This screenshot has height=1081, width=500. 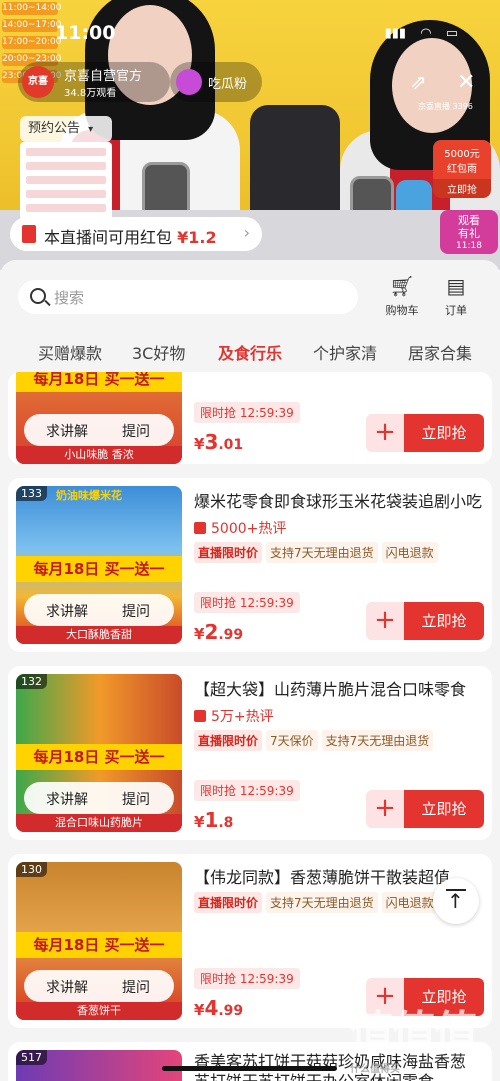 I want to click on badge-amount: 5000元, so click(x=462, y=154).